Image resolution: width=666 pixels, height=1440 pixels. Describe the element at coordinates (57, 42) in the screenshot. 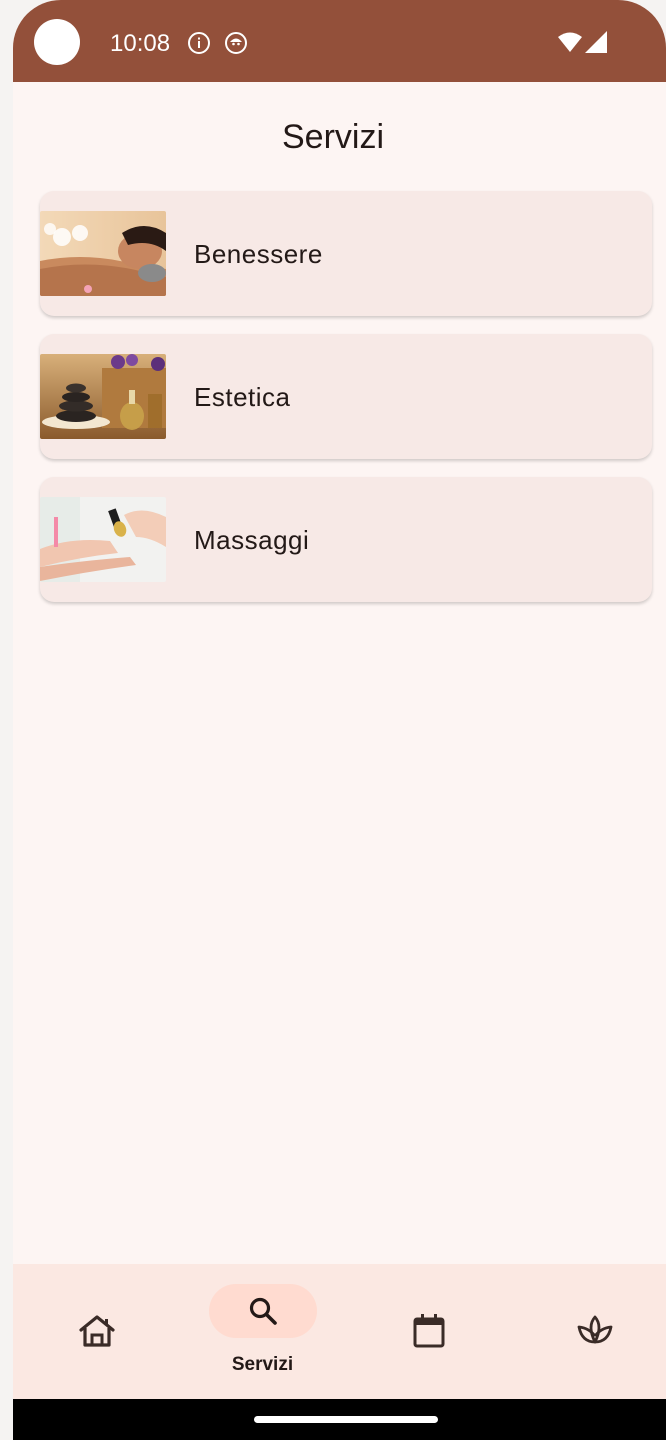

I see `camera-cutout` at that location.